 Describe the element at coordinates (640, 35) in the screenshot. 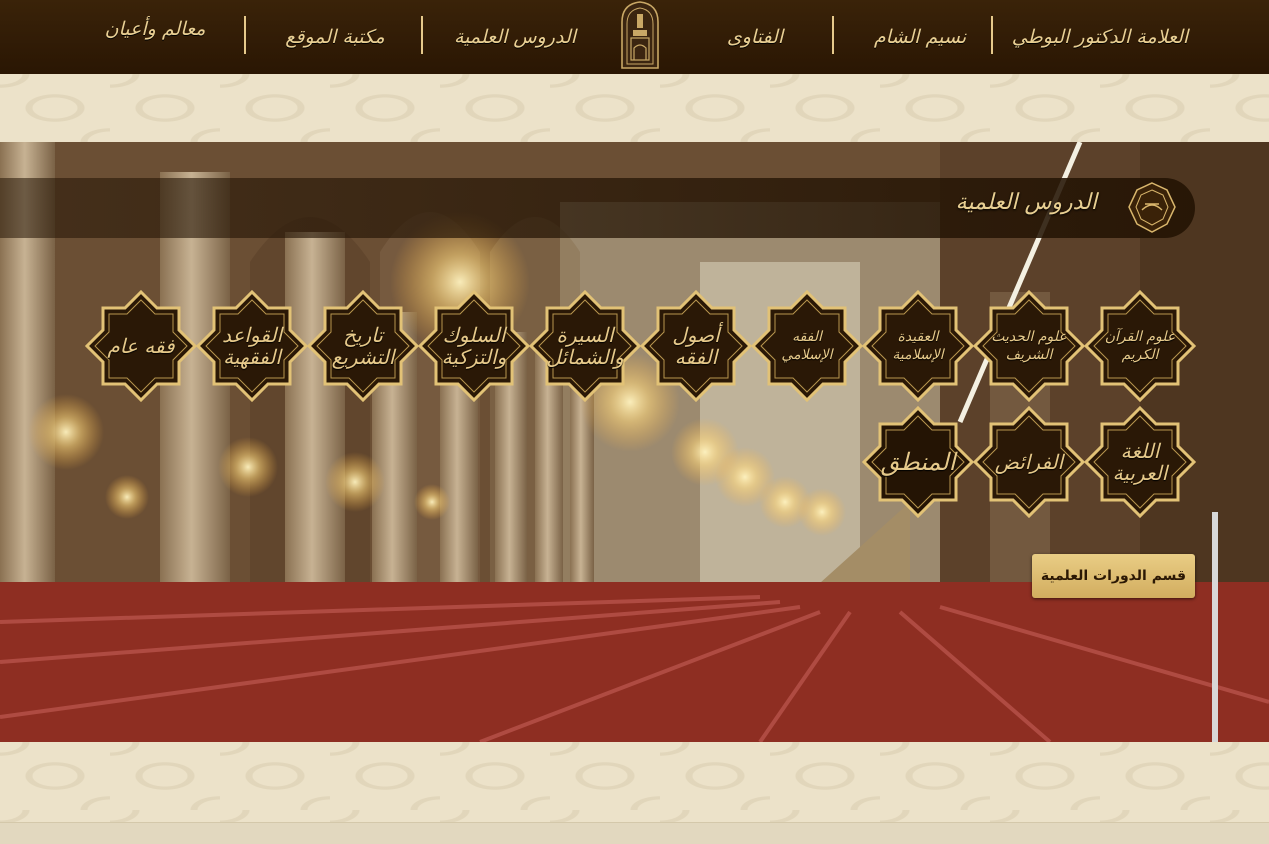

I see `mosque-emblem-icon` at that location.